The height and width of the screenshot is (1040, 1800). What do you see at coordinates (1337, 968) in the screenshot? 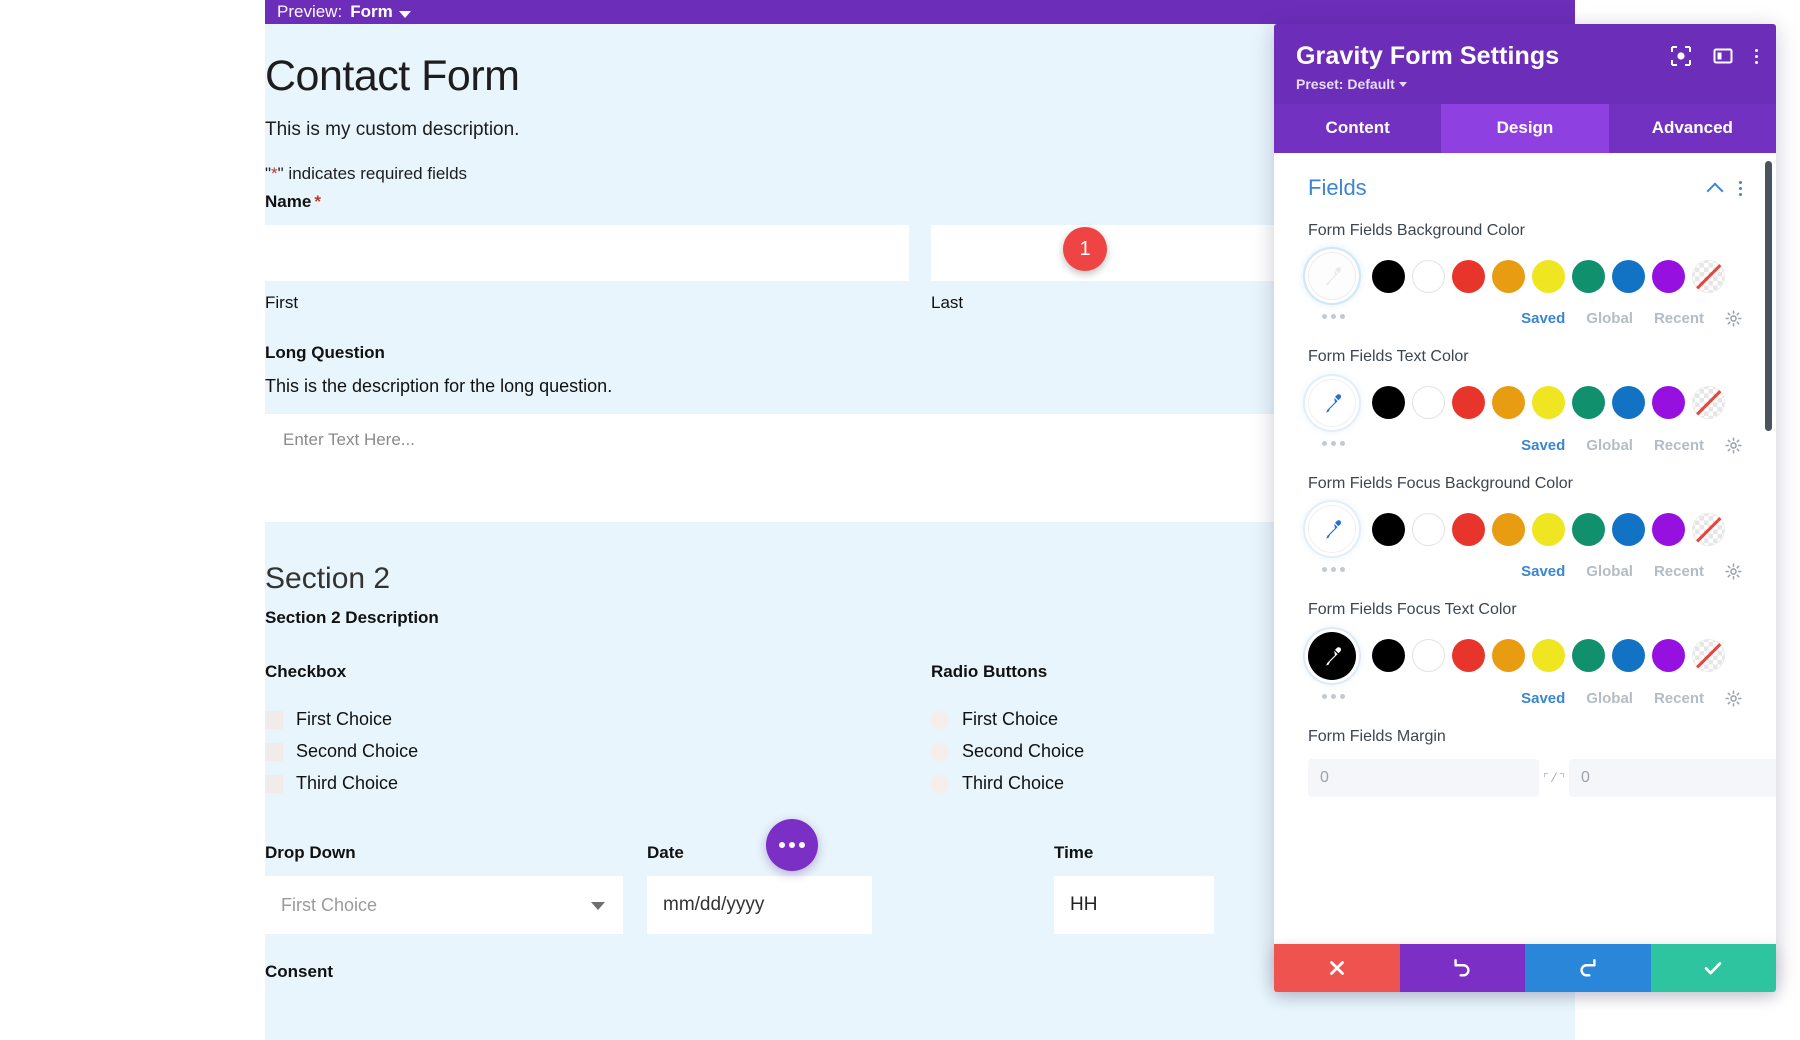
I see `cancel-button` at bounding box center [1337, 968].